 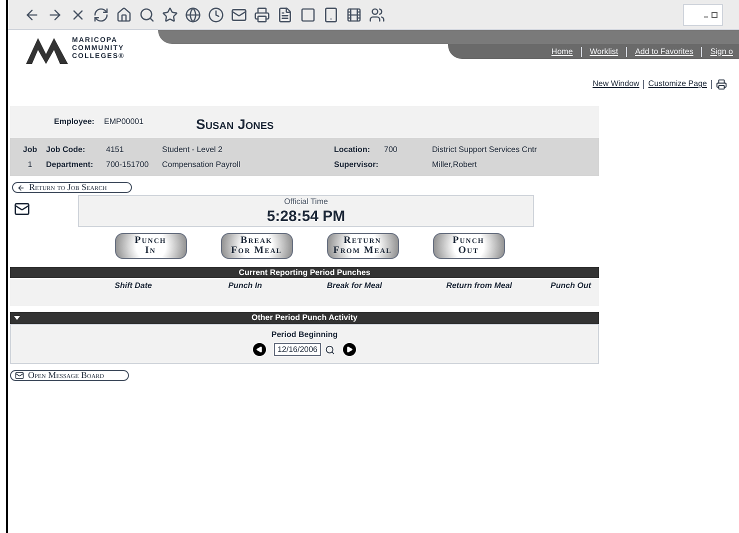 What do you see at coordinates (377, 14) in the screenshot?
I see `people-icon` at bounding box center [377, 14].